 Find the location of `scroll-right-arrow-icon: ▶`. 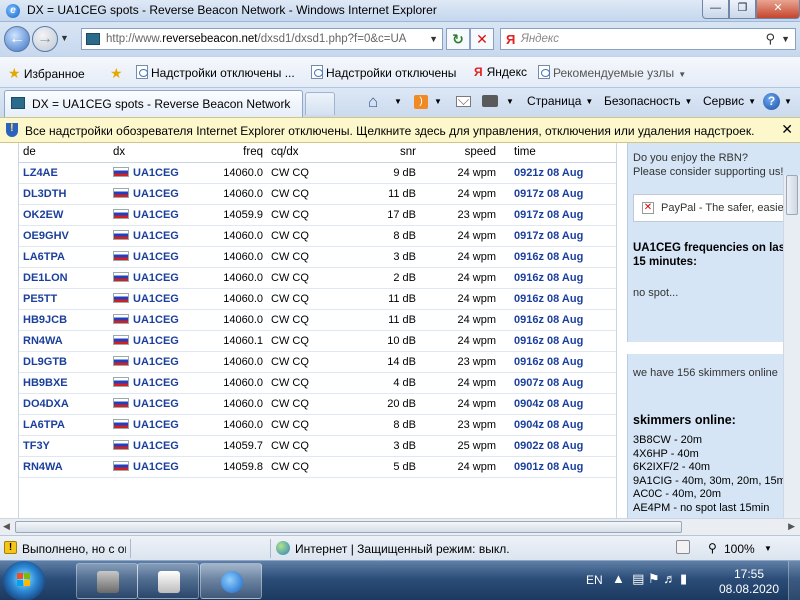

scroll-right-arrow-icon: ▶ is located at coordinates (791, 526).